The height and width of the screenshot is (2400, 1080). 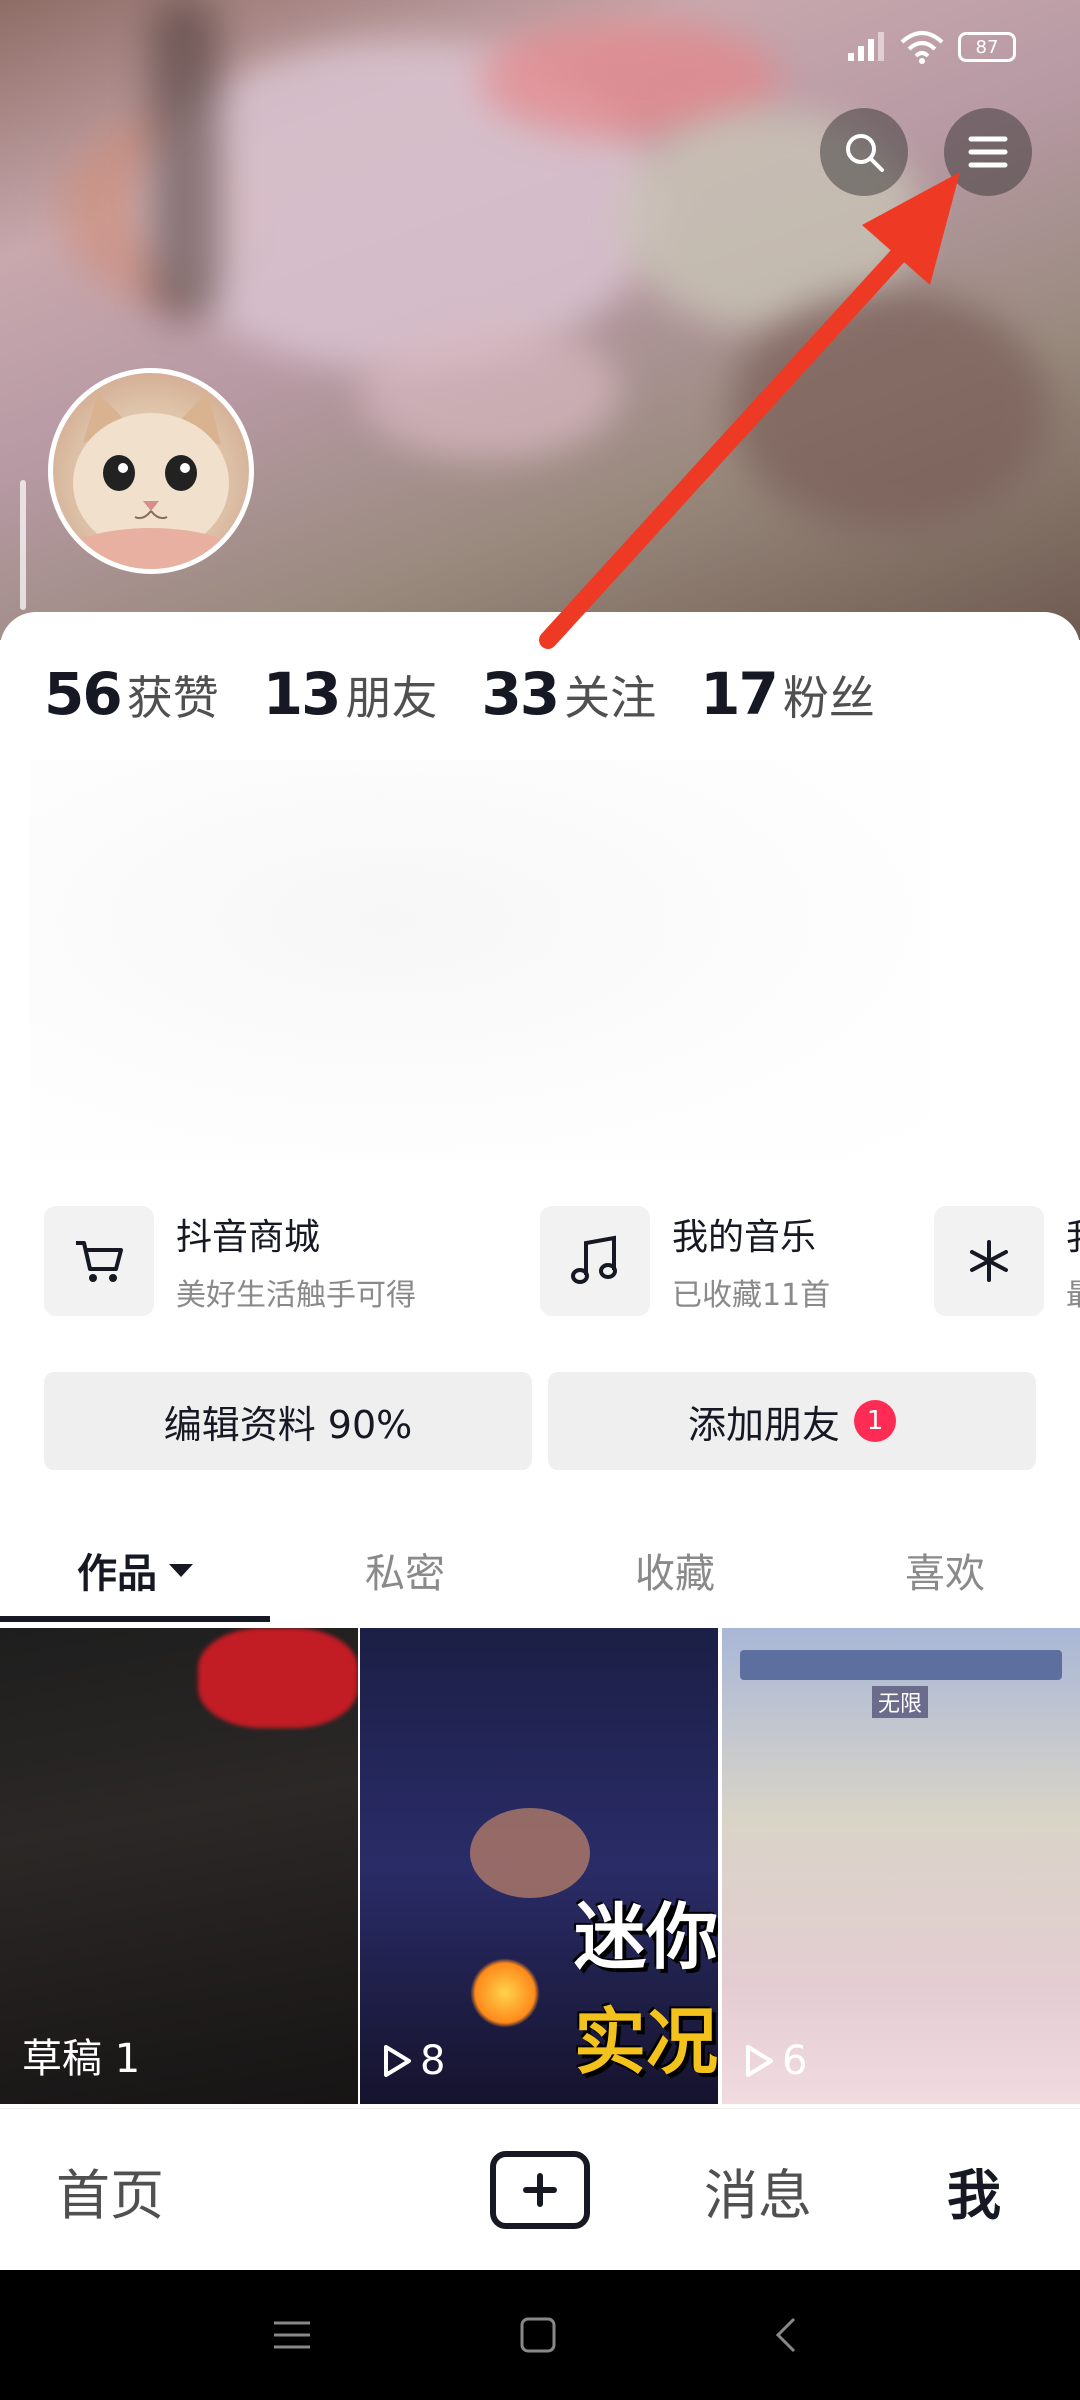 I want to click on home-icon, so click(x=538, y=2335).